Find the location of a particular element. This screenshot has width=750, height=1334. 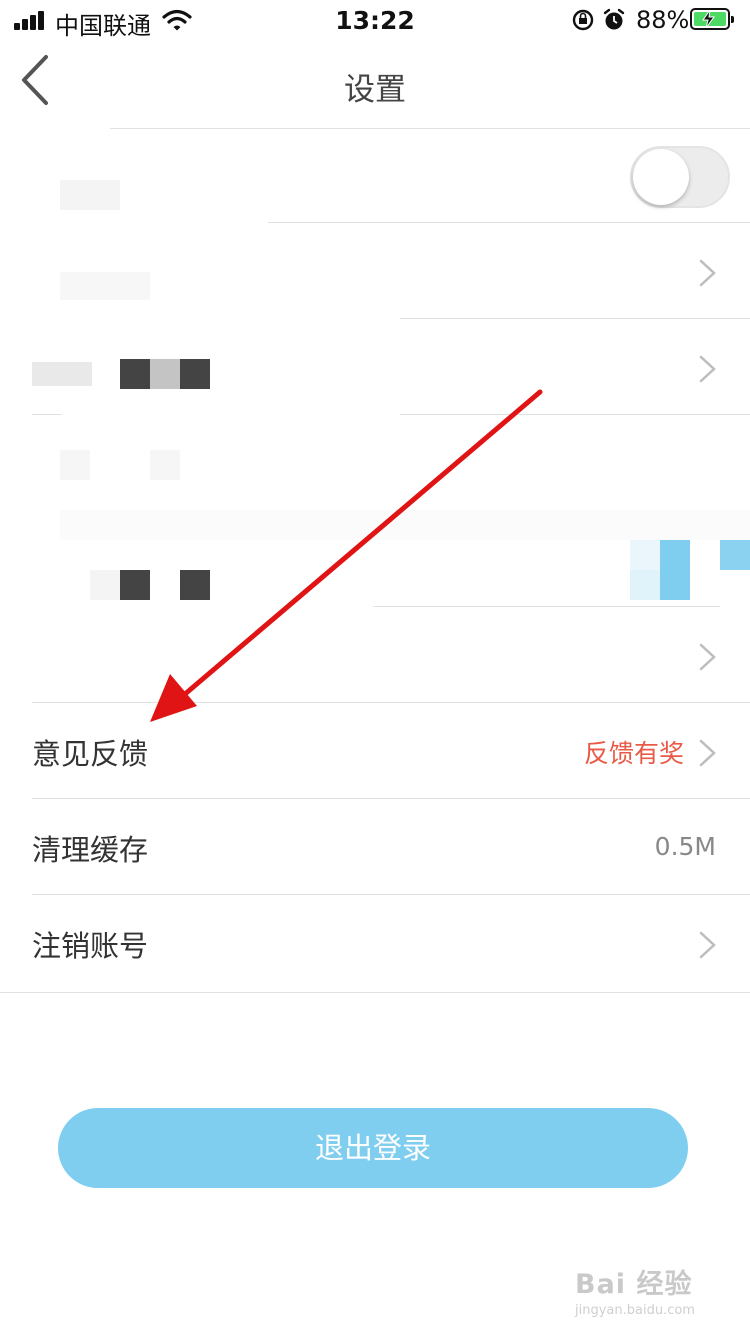

toggle-knob is located at coordinates (661, 177).